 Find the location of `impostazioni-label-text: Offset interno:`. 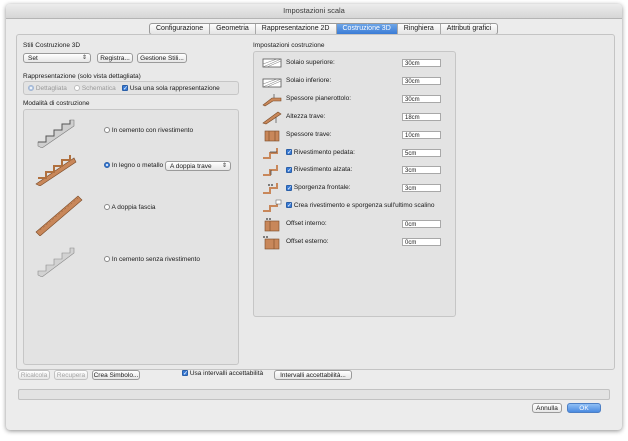

impostazioni-label-text: Offset interno: is located at coordinates (306, 224).